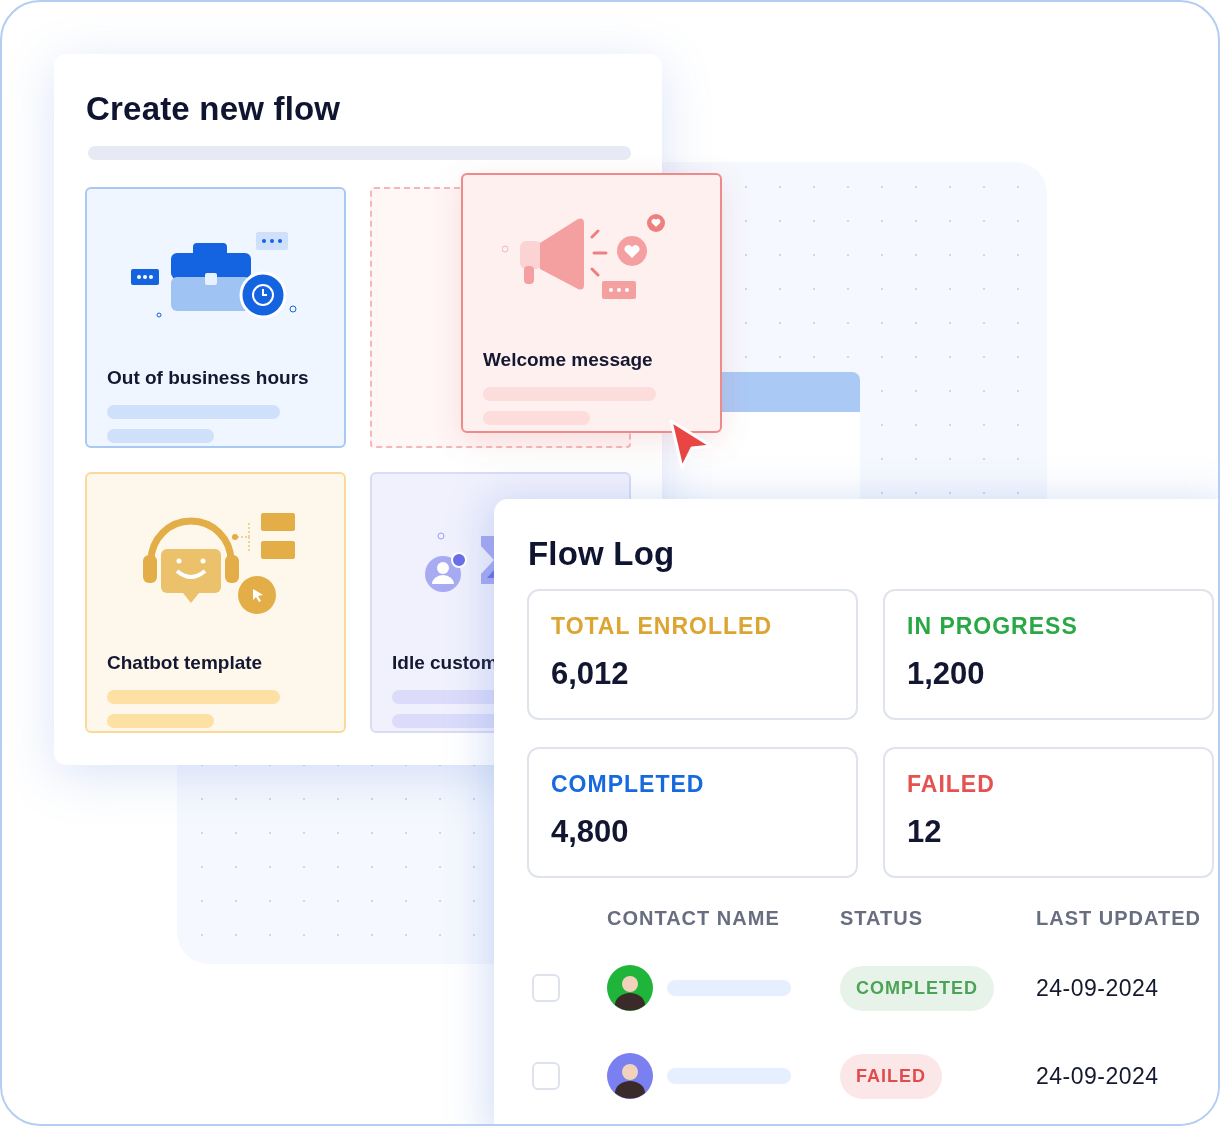  I want to click on card-title: Out of business hours, so click(208, 378).